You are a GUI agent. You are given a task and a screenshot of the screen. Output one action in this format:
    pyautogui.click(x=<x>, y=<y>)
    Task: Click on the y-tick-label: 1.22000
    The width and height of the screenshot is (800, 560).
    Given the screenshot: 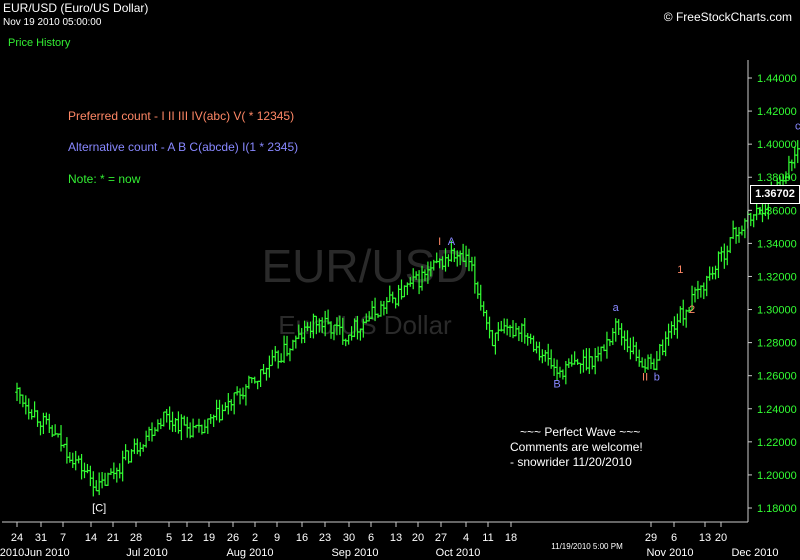 What is the action you would take?
    pyautogui.click(x=777, y=443)
    